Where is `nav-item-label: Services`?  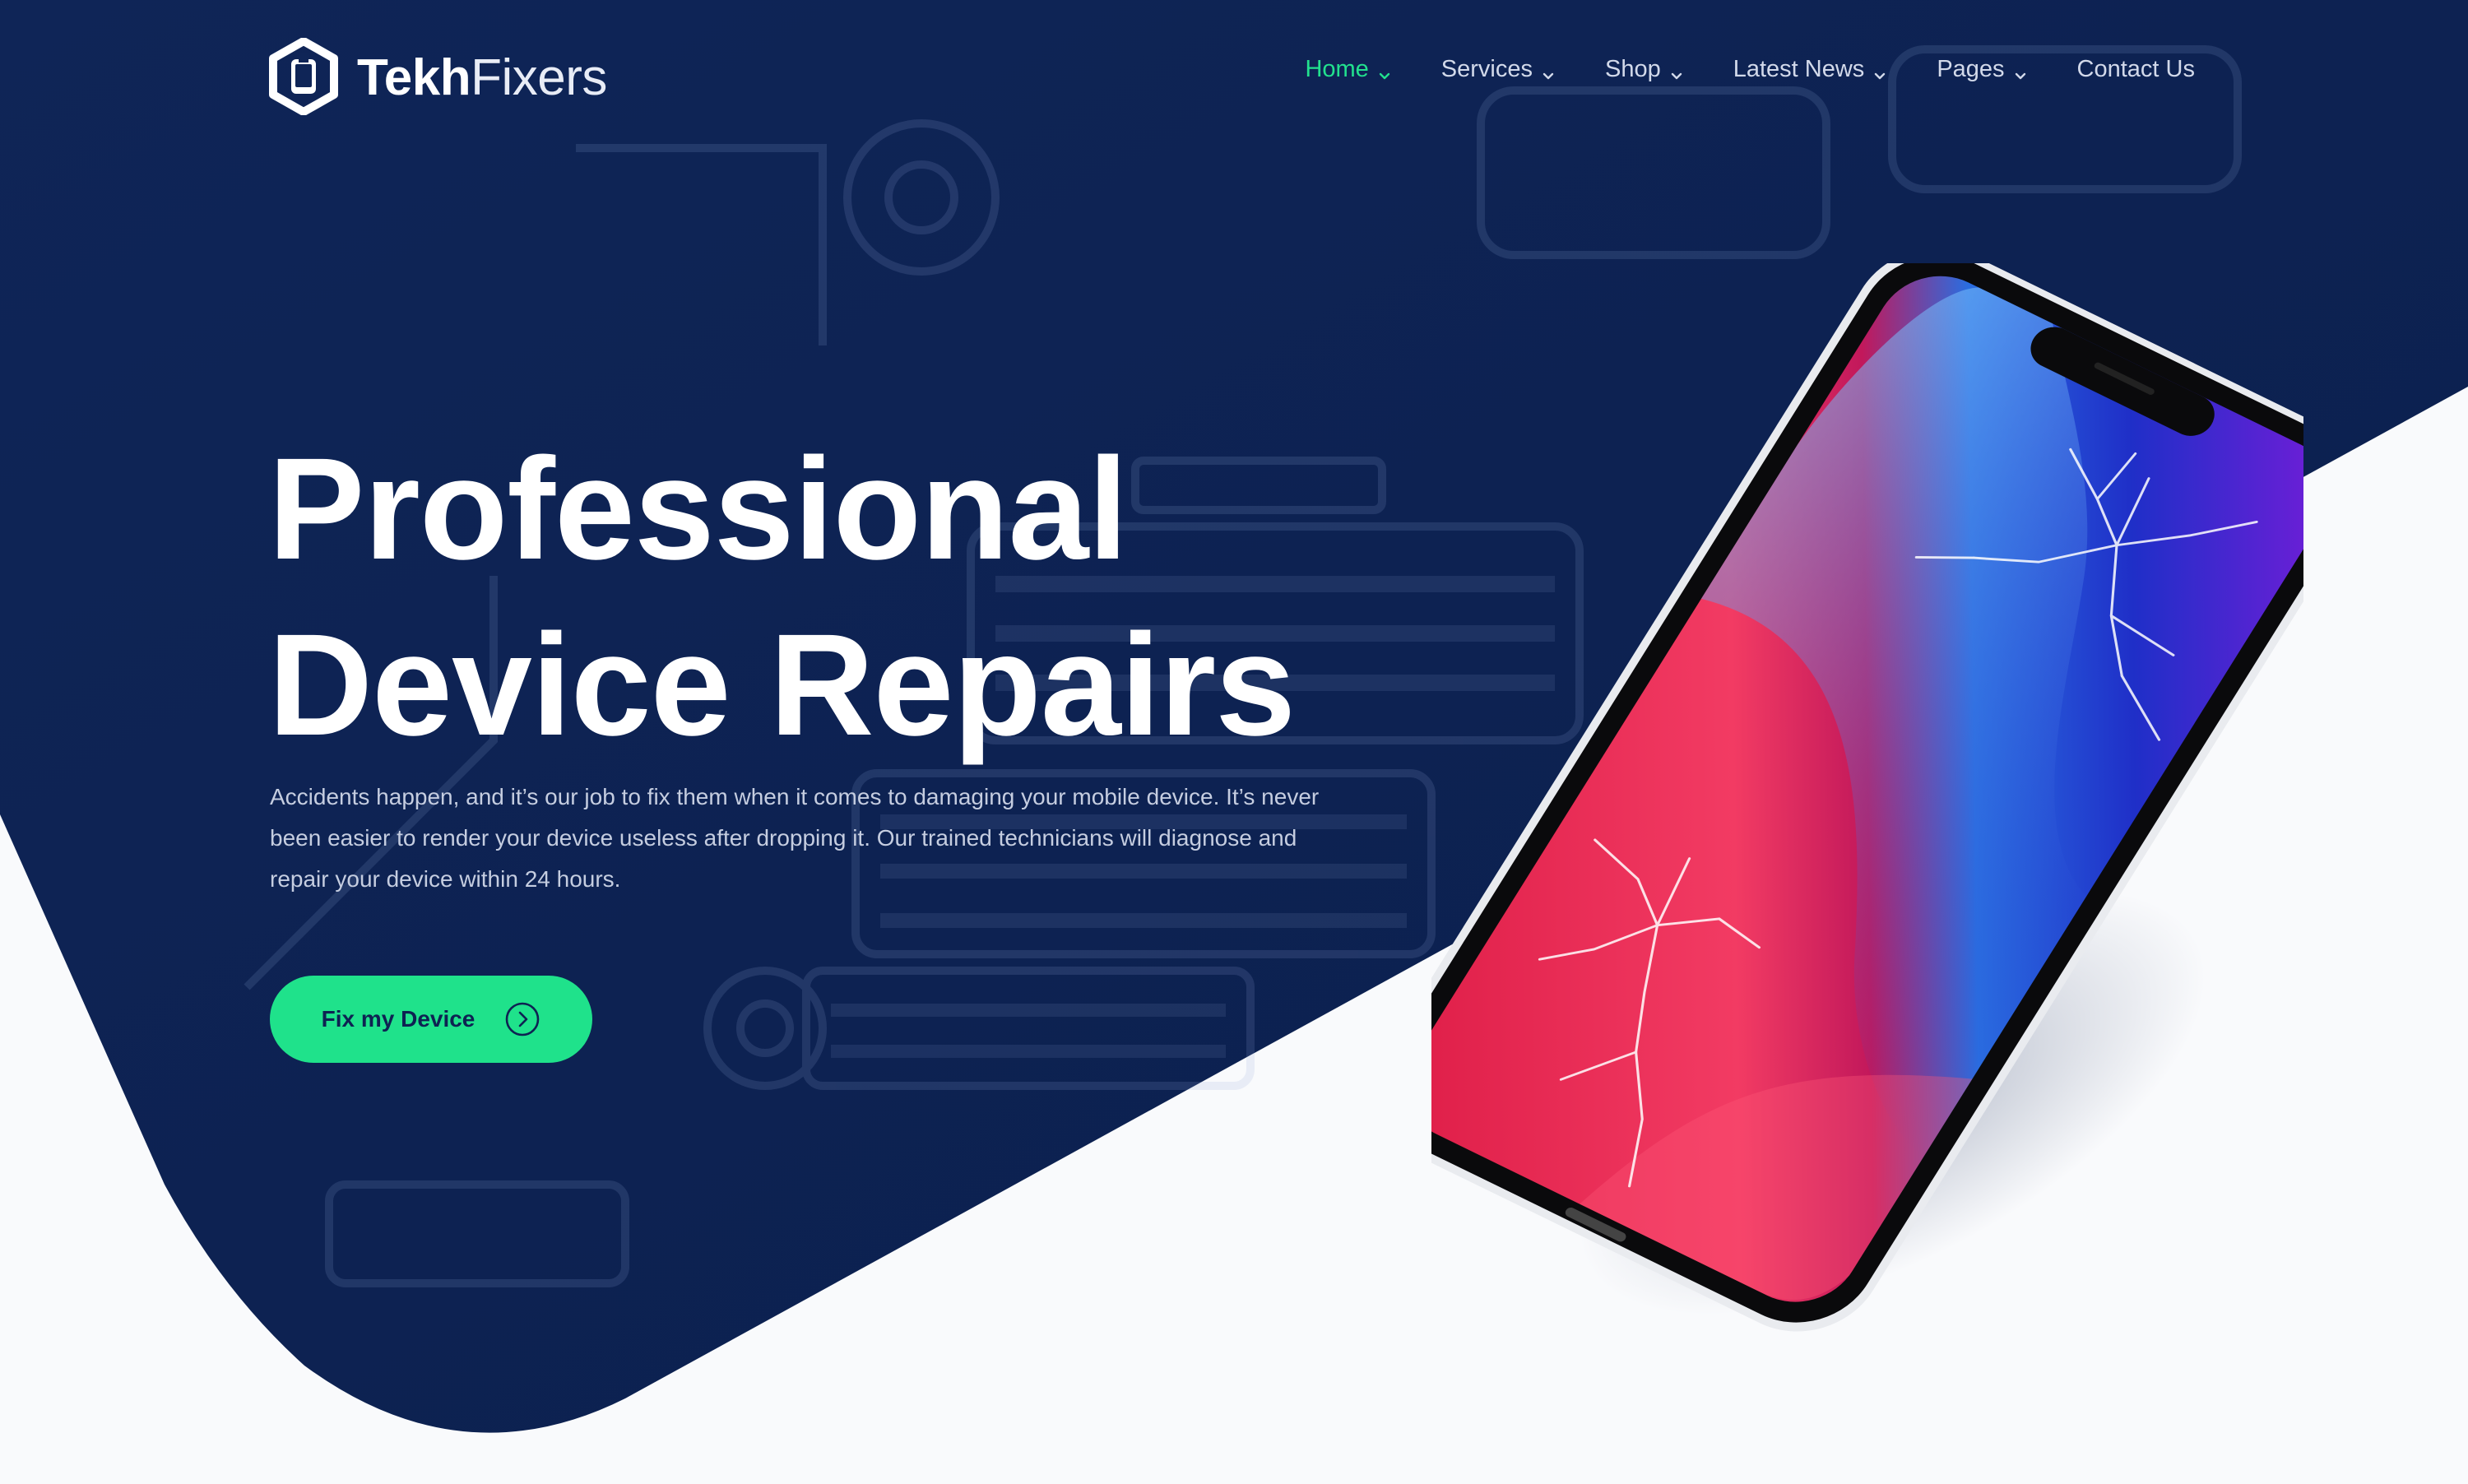
nav-item-label: Services is located at coordinates (1486, 69).